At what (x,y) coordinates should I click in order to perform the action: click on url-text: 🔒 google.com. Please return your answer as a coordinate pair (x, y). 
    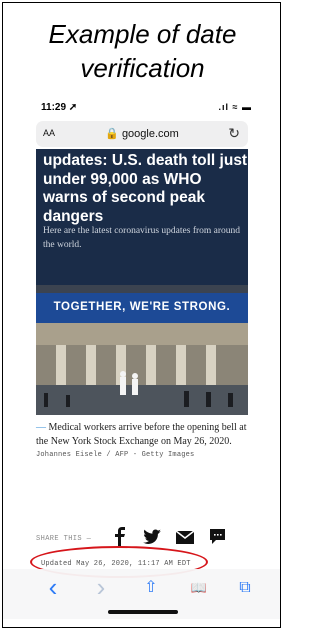
    Looking at the image, I should click on (142, 133).